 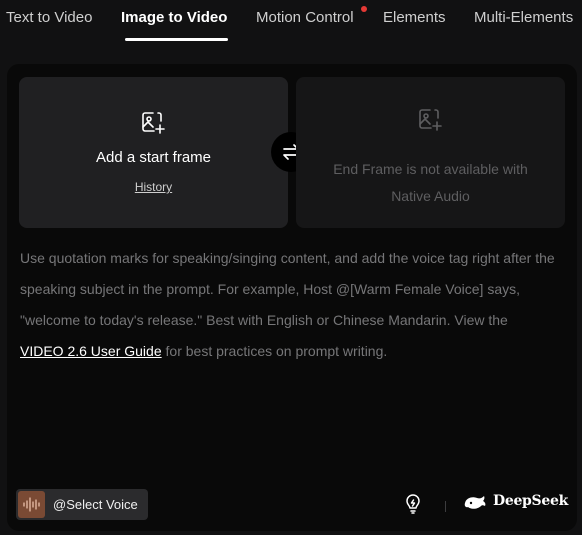 What do you see at coordinates (364, 9) in the screenshot?
I see `notification-dot` at bounding box center [364, 9].